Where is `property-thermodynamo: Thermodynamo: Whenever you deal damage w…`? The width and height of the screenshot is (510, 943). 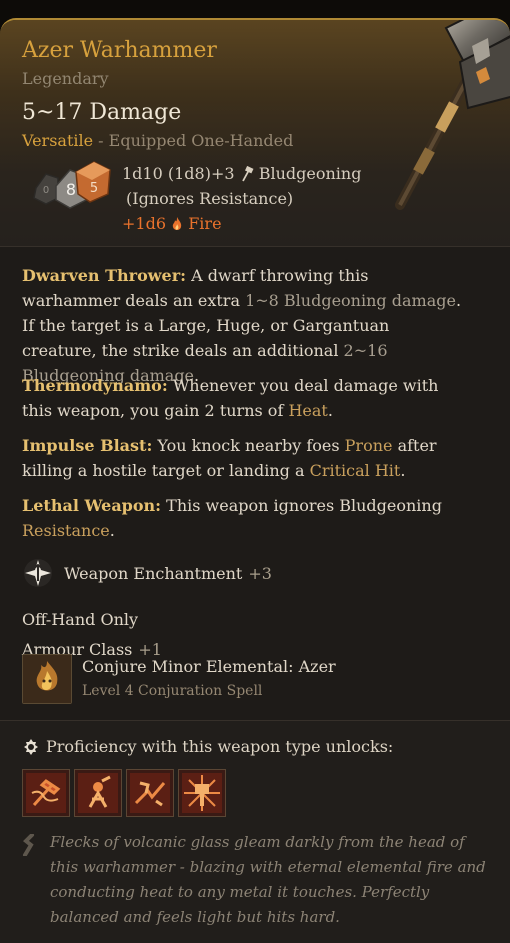 property-thermodynamo: Thermodynamo: Whenever you deal damage w… is located at coordinates (242, 398).